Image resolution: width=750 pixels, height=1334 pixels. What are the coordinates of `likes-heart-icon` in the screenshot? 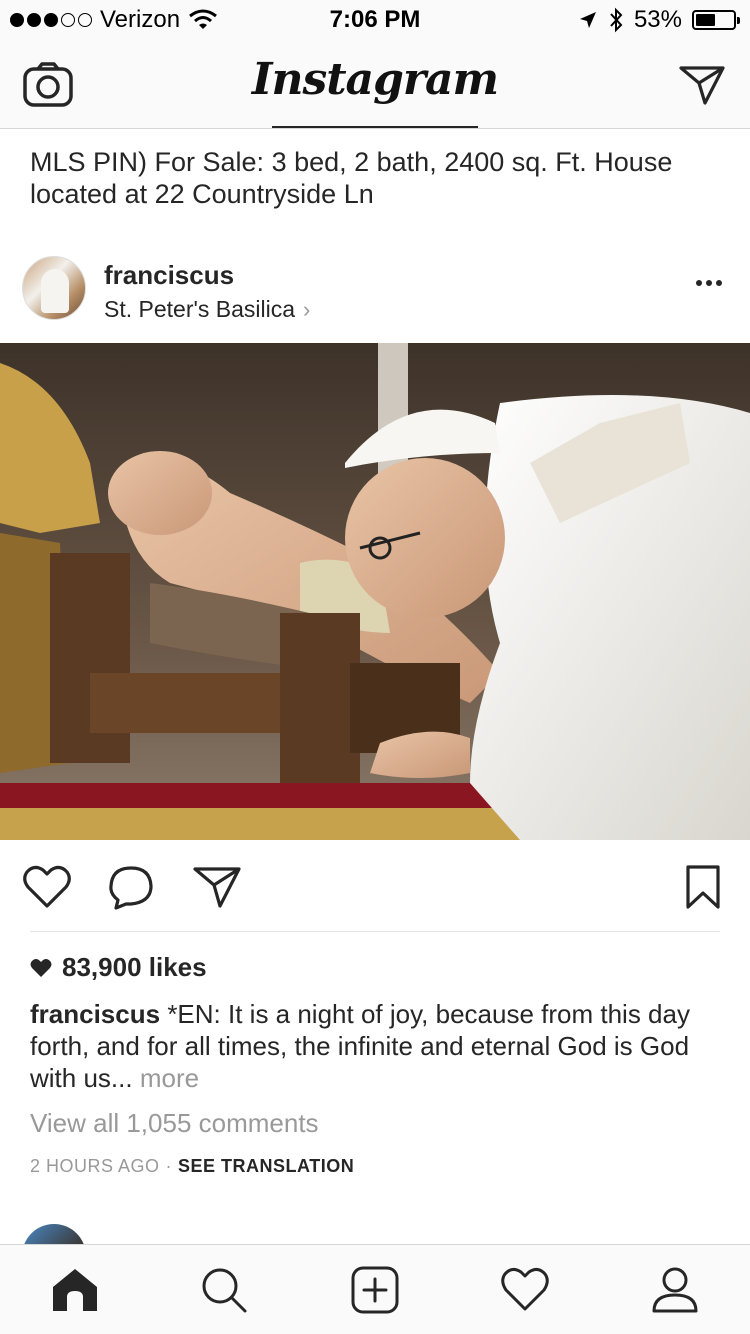 It's located at (41, 967).